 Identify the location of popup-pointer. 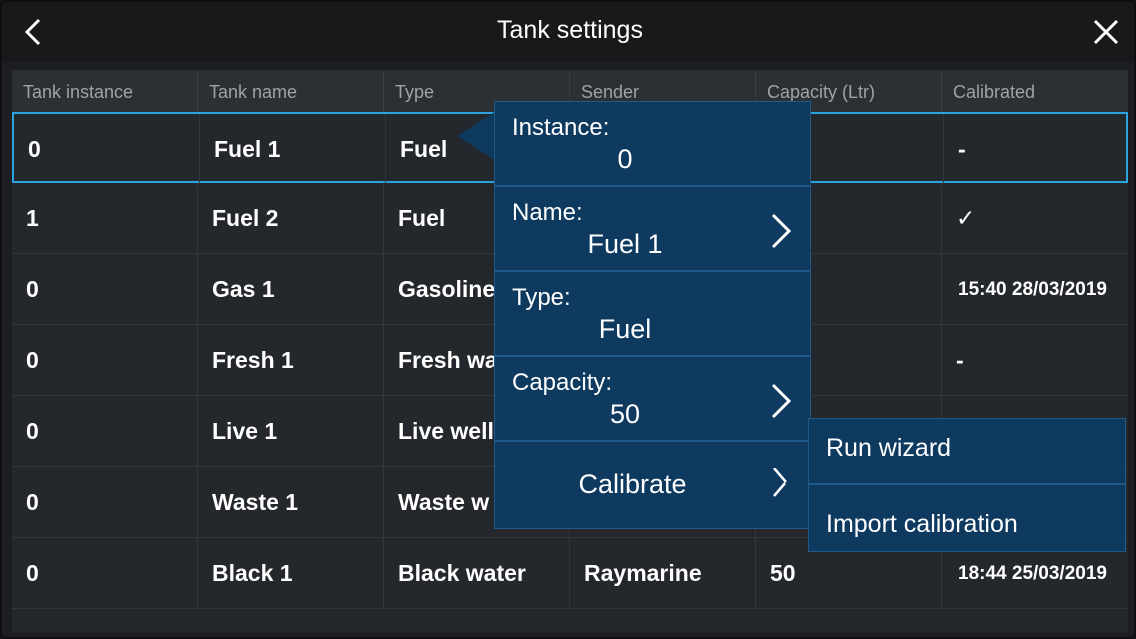
(476, 136).